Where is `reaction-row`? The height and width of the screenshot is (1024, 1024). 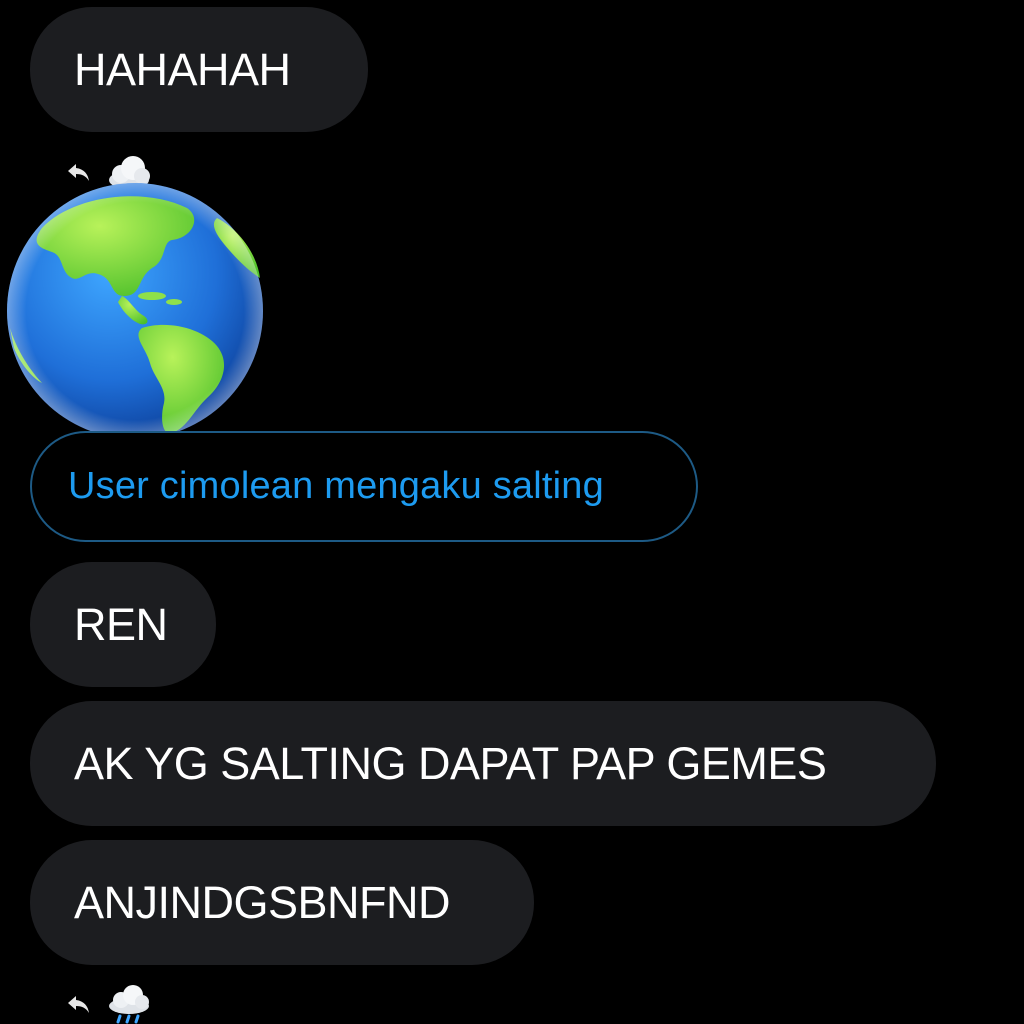
reaction-row is located at coordinates (108, 1004).